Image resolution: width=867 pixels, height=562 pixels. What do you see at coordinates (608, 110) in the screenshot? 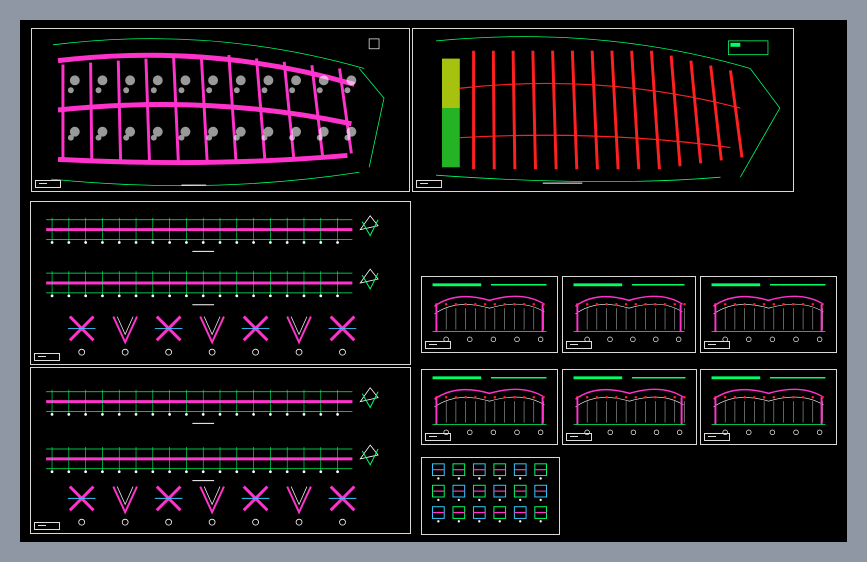
I see `column-plan-drawing` at bounding box center [608, 110].